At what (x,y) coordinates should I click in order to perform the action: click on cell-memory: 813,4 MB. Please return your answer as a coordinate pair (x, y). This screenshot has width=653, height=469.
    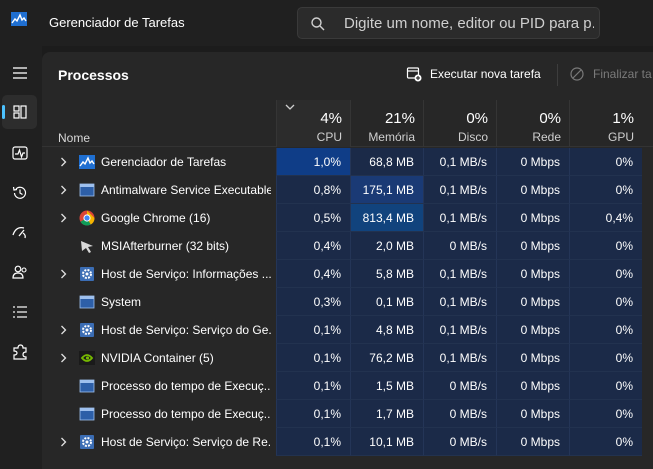
    Looking at the image, I should click on (386, 218).